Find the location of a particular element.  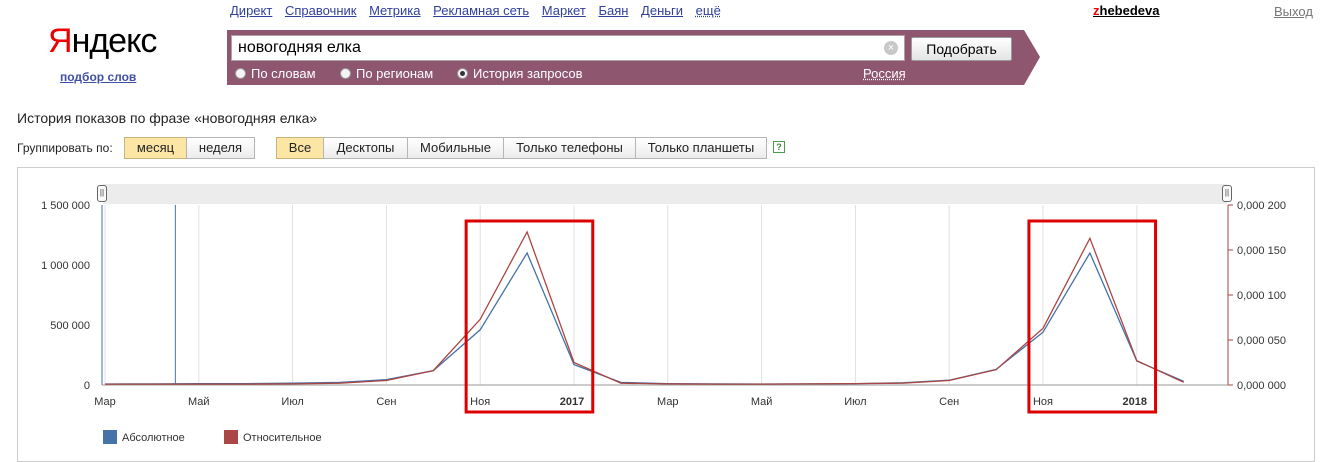

nav-link-reference: Справочник is located at coordinates (321, 10).